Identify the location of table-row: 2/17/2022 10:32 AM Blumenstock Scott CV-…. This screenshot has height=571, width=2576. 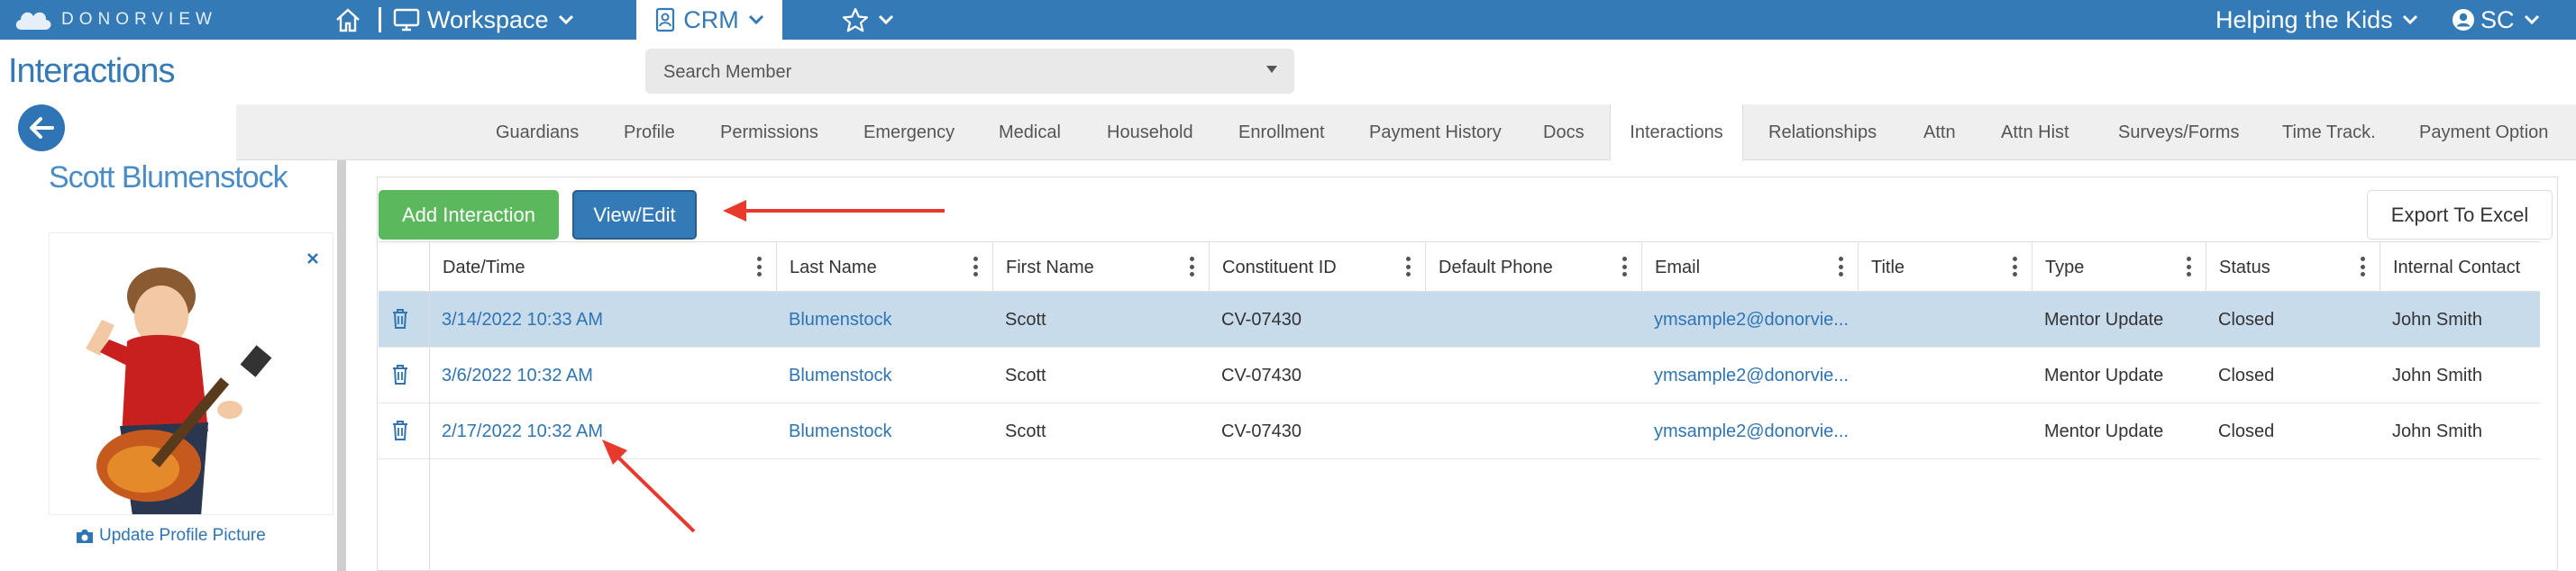
(1459, 431).